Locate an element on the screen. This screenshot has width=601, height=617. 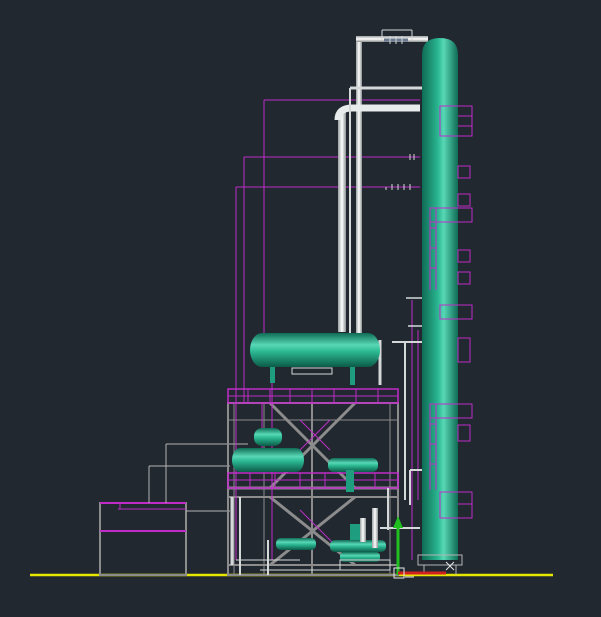
bottom-piping is located at coordinates (325, 531).